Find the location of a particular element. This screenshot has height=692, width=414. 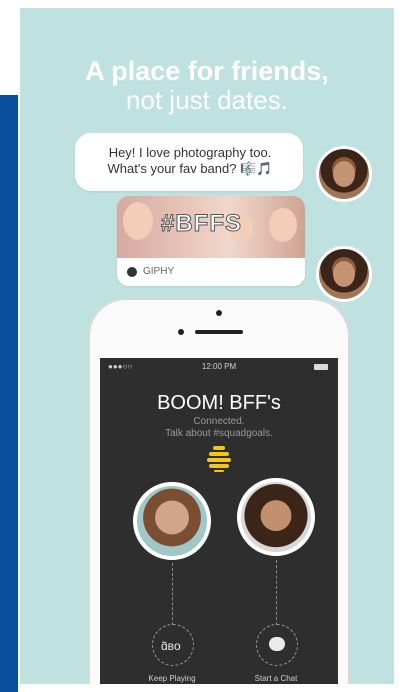

giphy-label: GIPHY is located at coordinates (159, 271).